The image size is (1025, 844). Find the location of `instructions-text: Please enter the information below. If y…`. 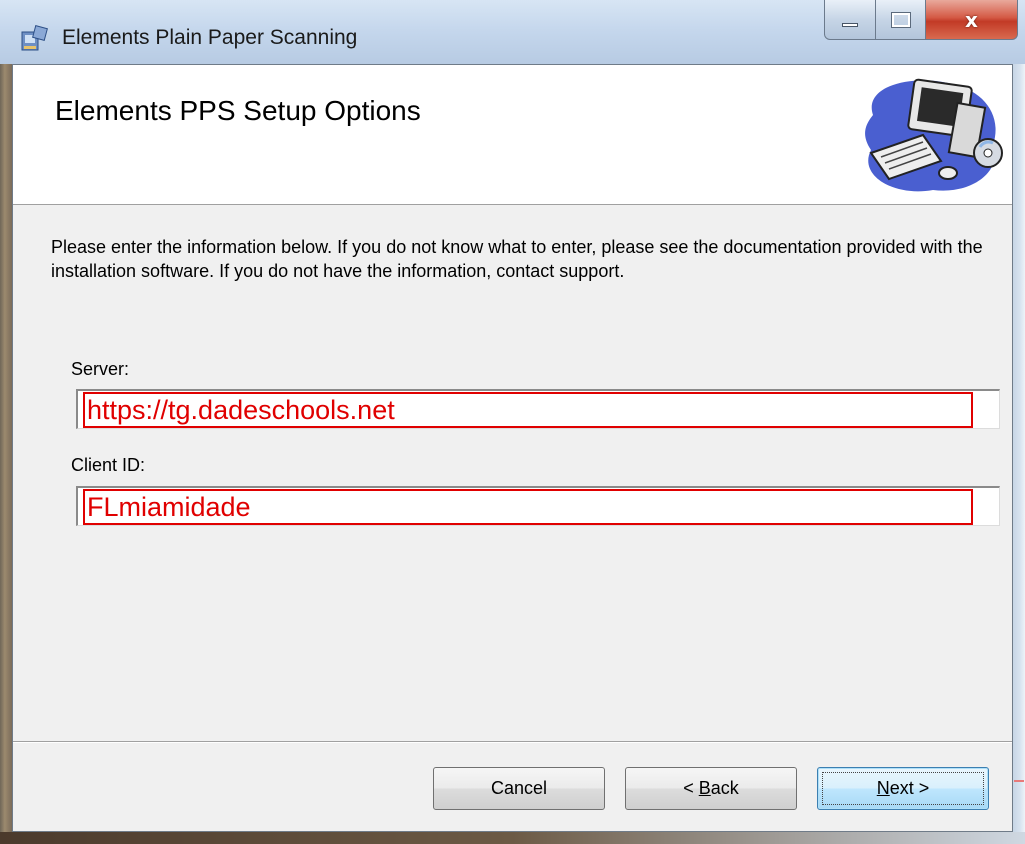

instructions-text: Please enter the information below. If y… is located at coordinates (517, 259).